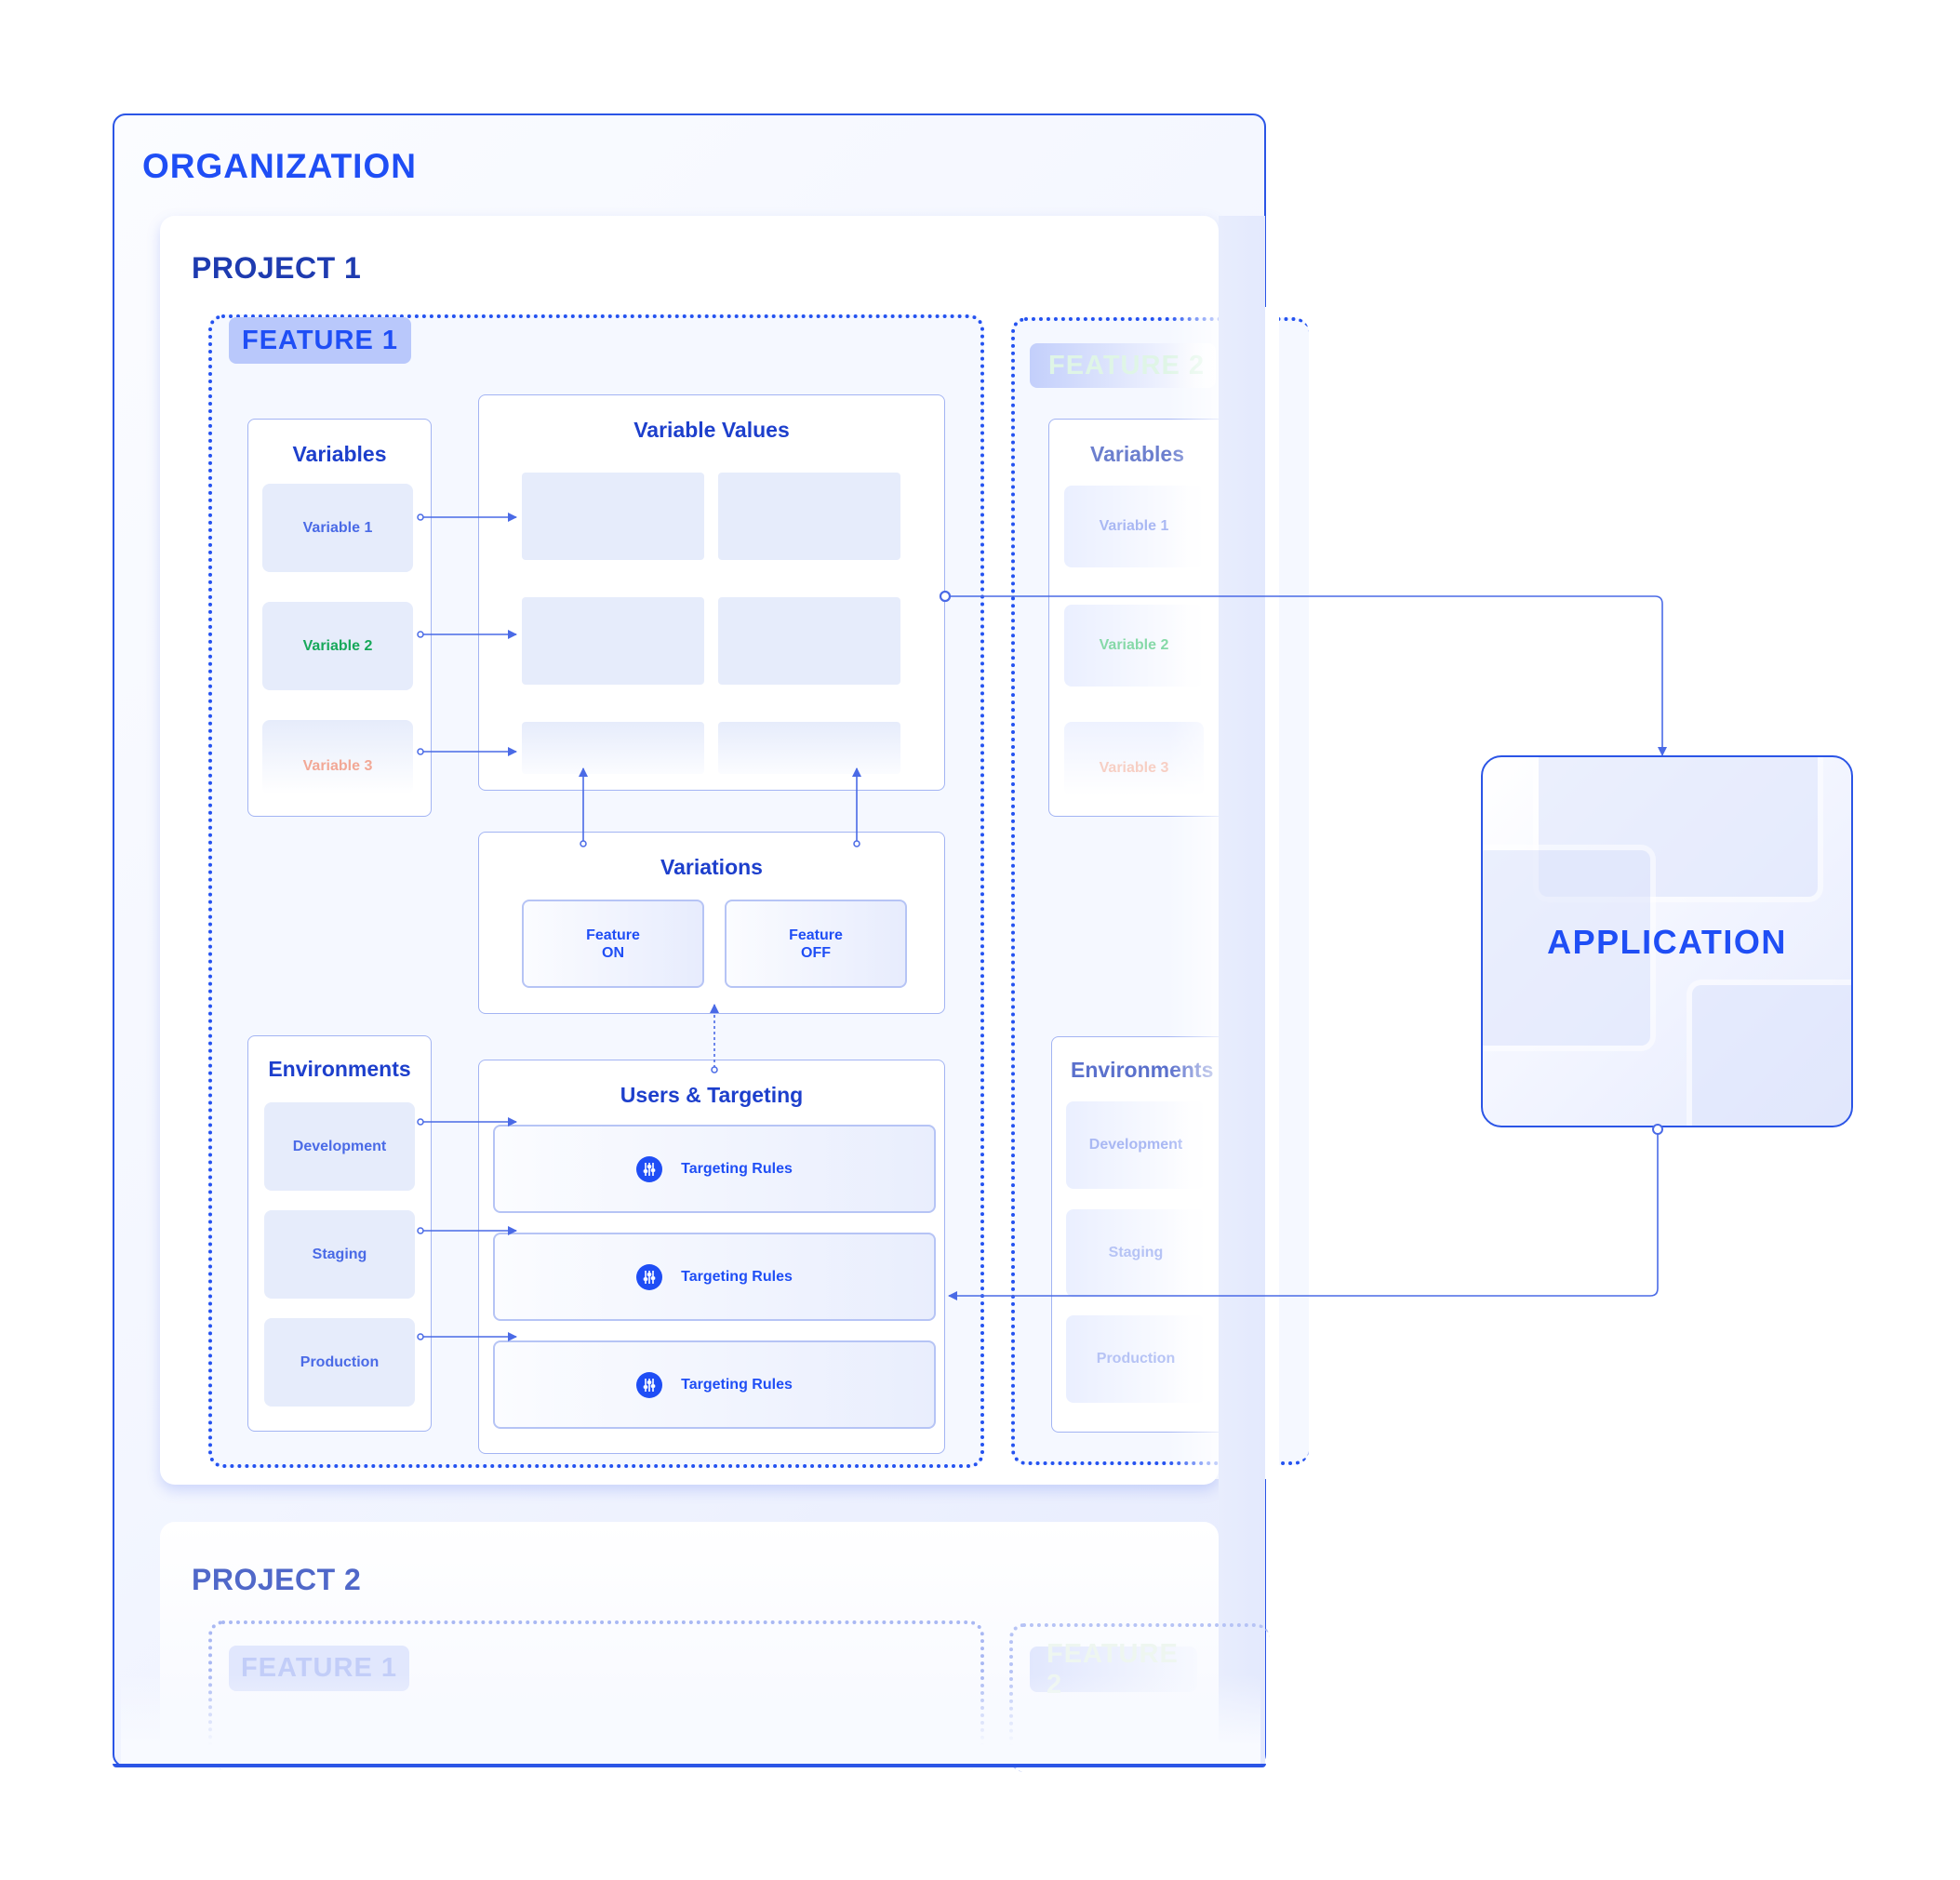 Image resolution: width=1960 pixels, height=1880 pixels. Describe the element at coordinates (1134, 768) in the screenshot. I see `feature-2-variable-3-label: Variable 3` at that location.